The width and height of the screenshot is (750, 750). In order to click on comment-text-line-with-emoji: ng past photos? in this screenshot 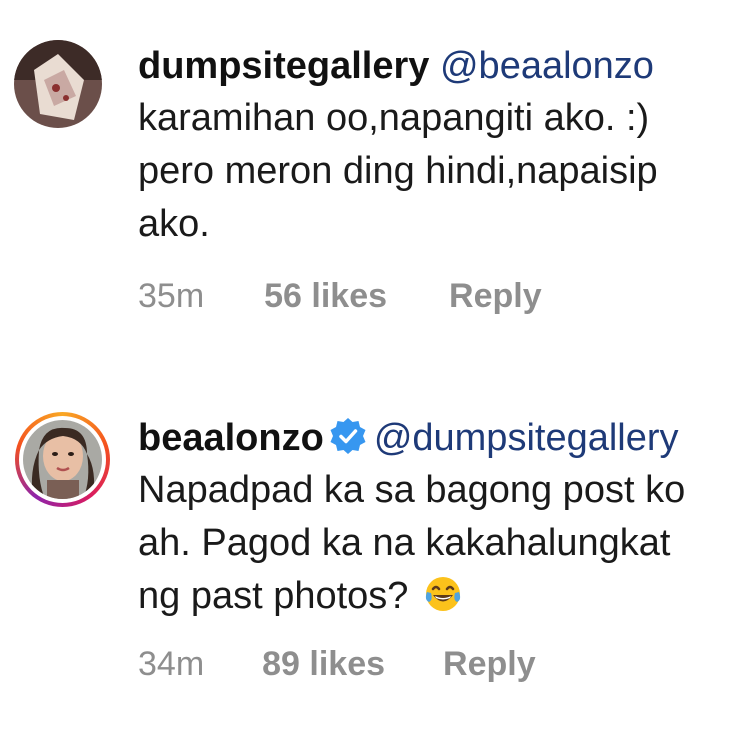, I will do `click(438, 596)`.